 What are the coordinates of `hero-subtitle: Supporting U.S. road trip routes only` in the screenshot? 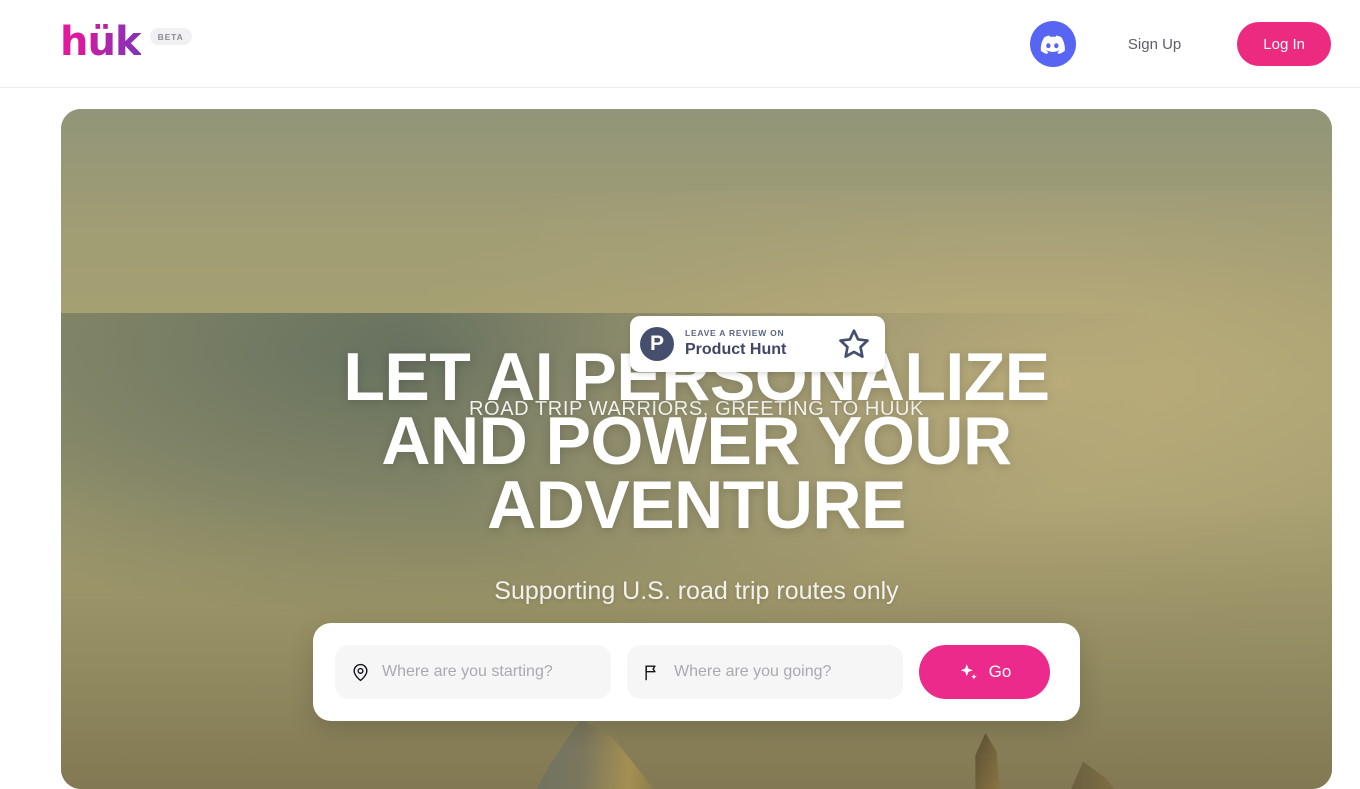 It's located at (696, 591).